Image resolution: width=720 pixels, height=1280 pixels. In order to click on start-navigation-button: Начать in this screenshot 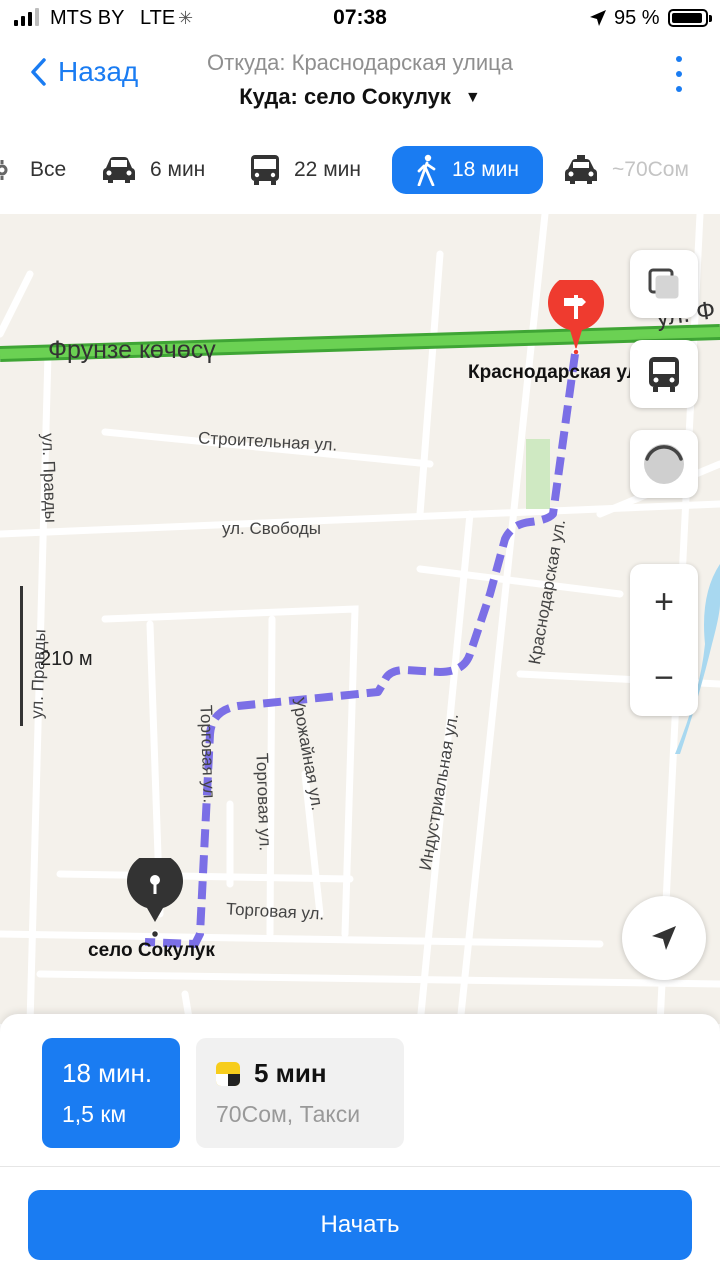, I will do `click(360, 1225)`.